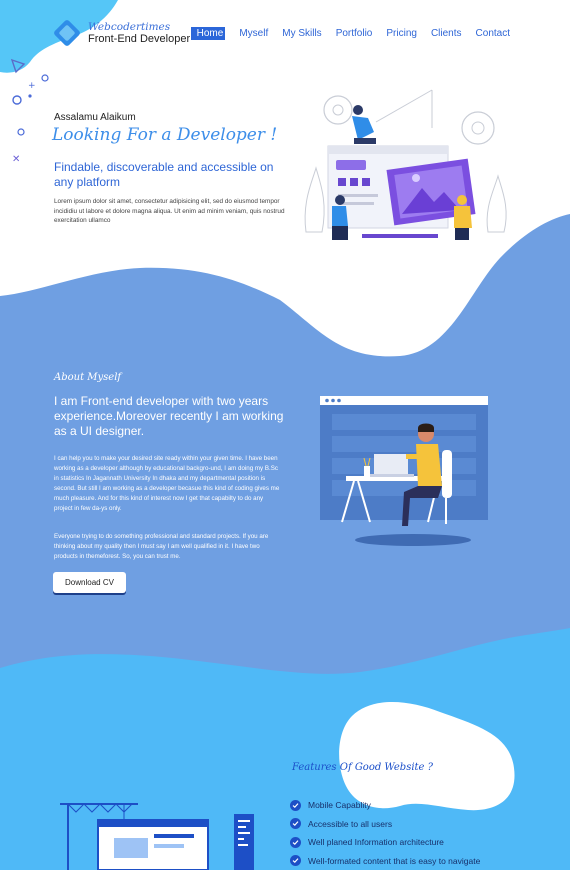 The image size is (570, 870). I want to click on nav-home: Home, so click(208, 33).